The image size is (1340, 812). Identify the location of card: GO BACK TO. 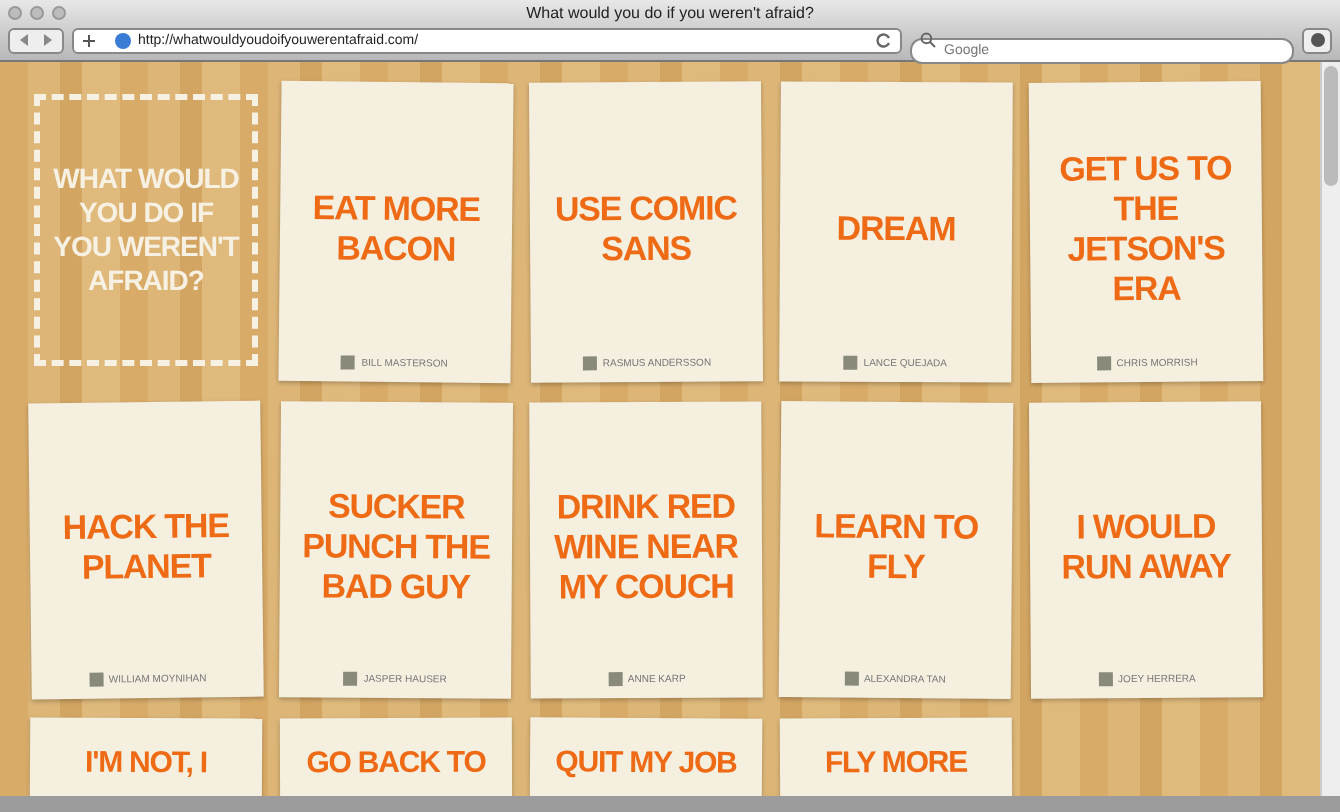
(396, 756).